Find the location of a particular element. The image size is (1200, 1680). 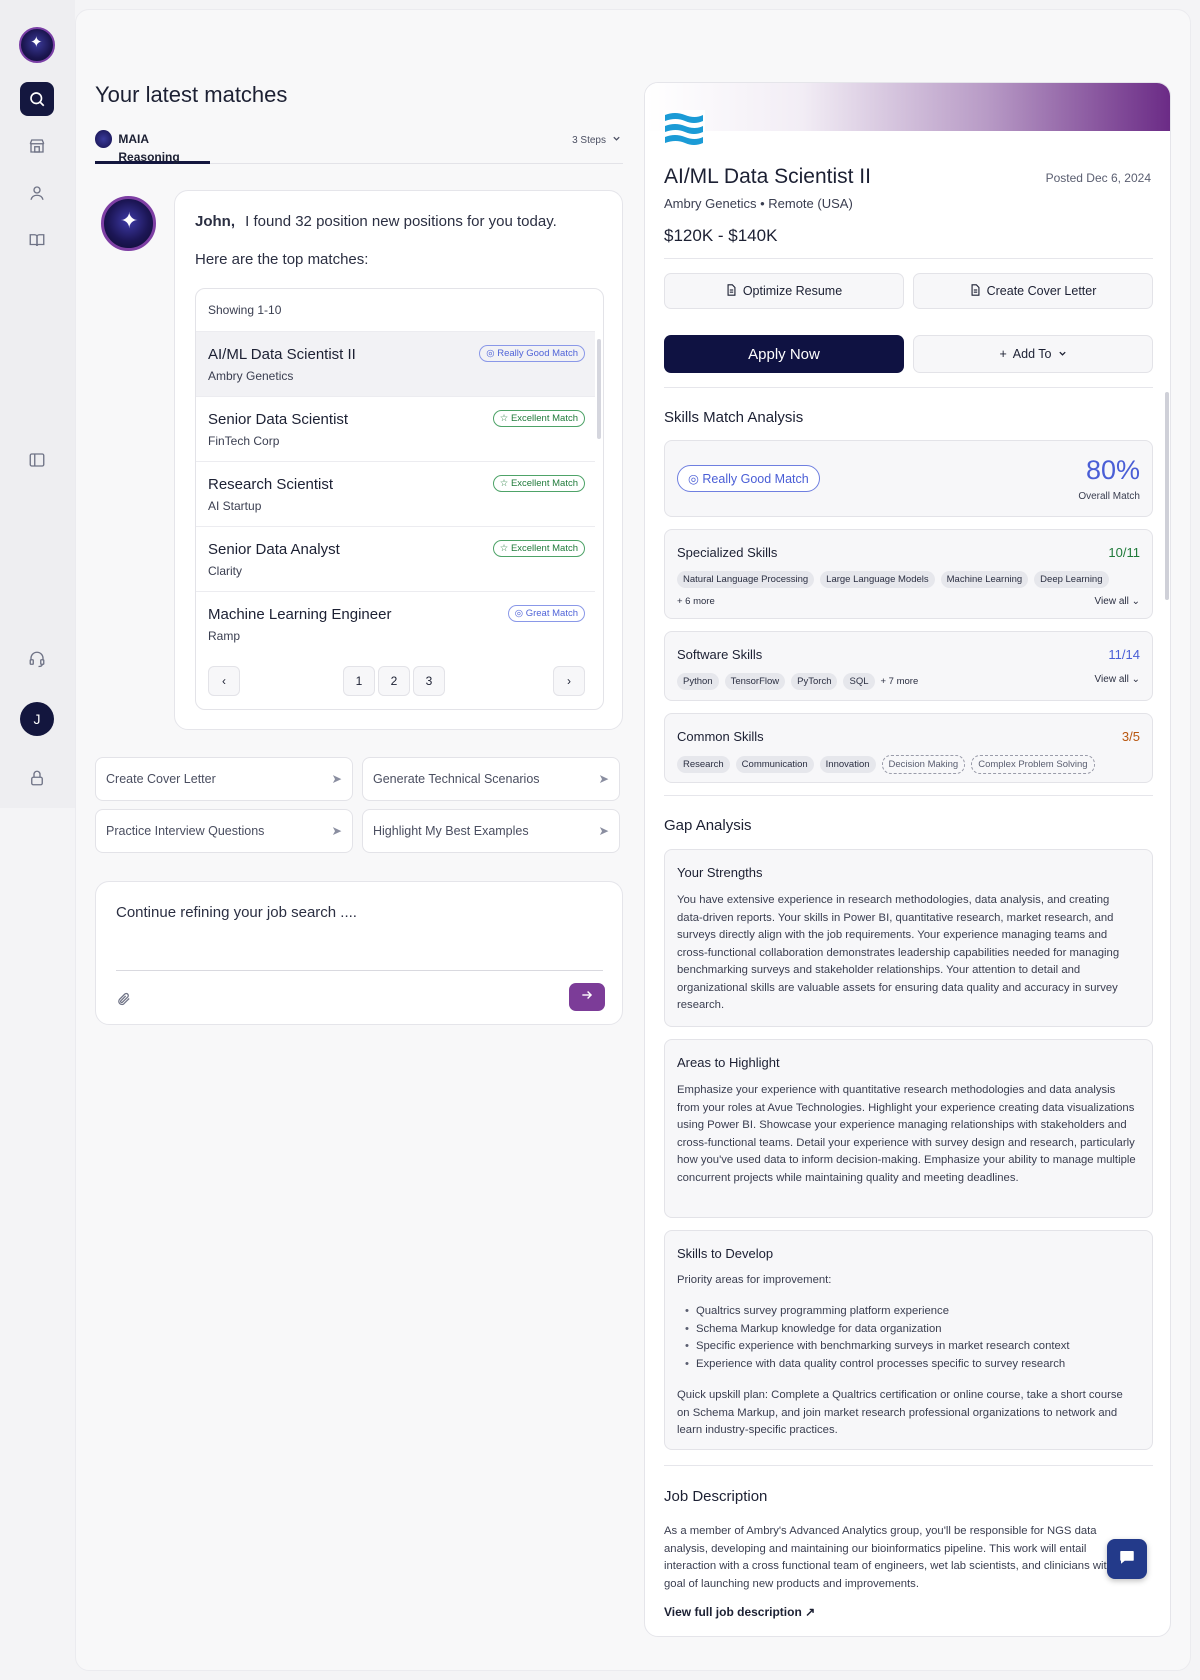

skill-chip: Deep Learning is located at coordinates (1071, 579).